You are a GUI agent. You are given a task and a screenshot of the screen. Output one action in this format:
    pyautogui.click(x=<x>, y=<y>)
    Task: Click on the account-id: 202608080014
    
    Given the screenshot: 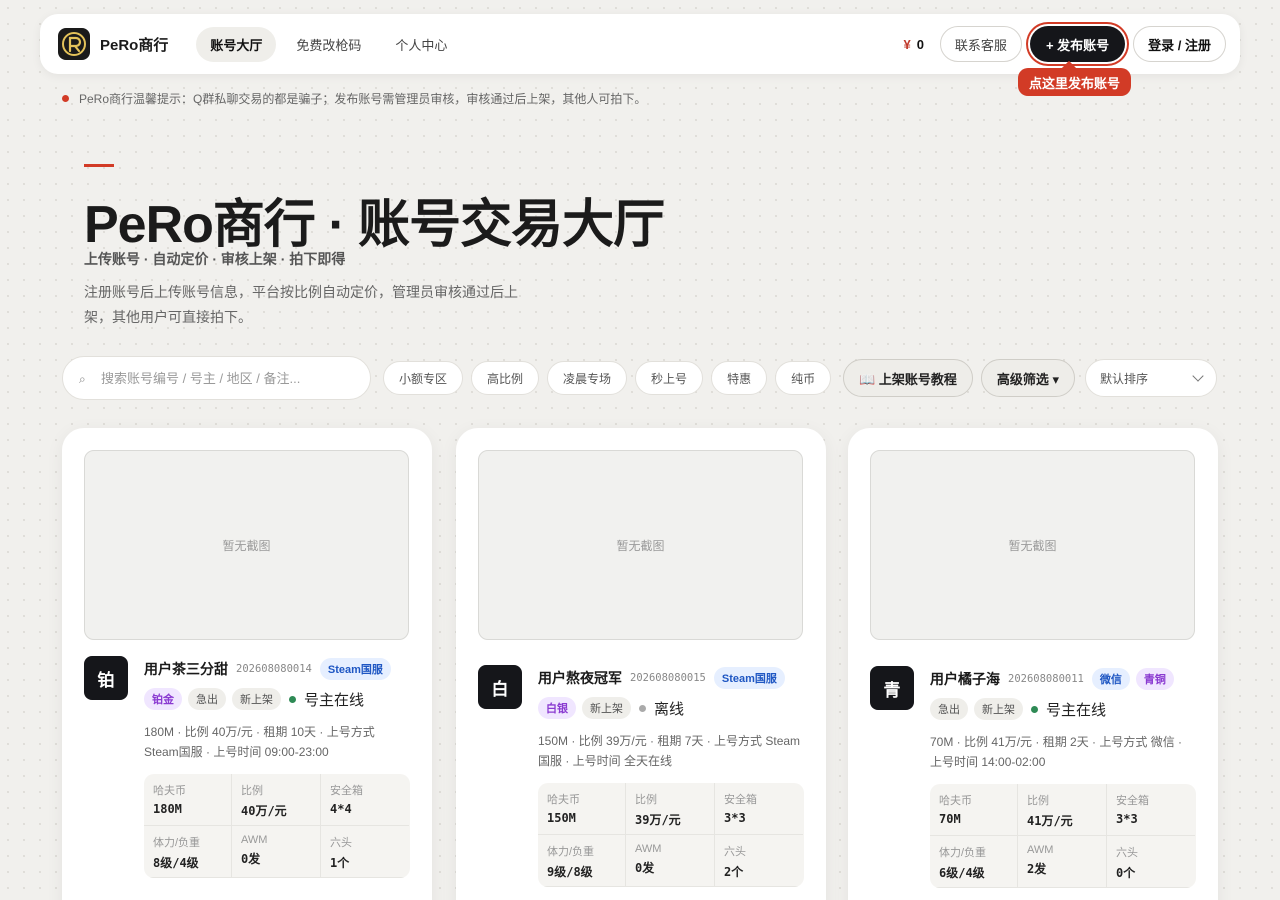 What is the action you would take?
    pyautogui.click(x=274, y=669)
    